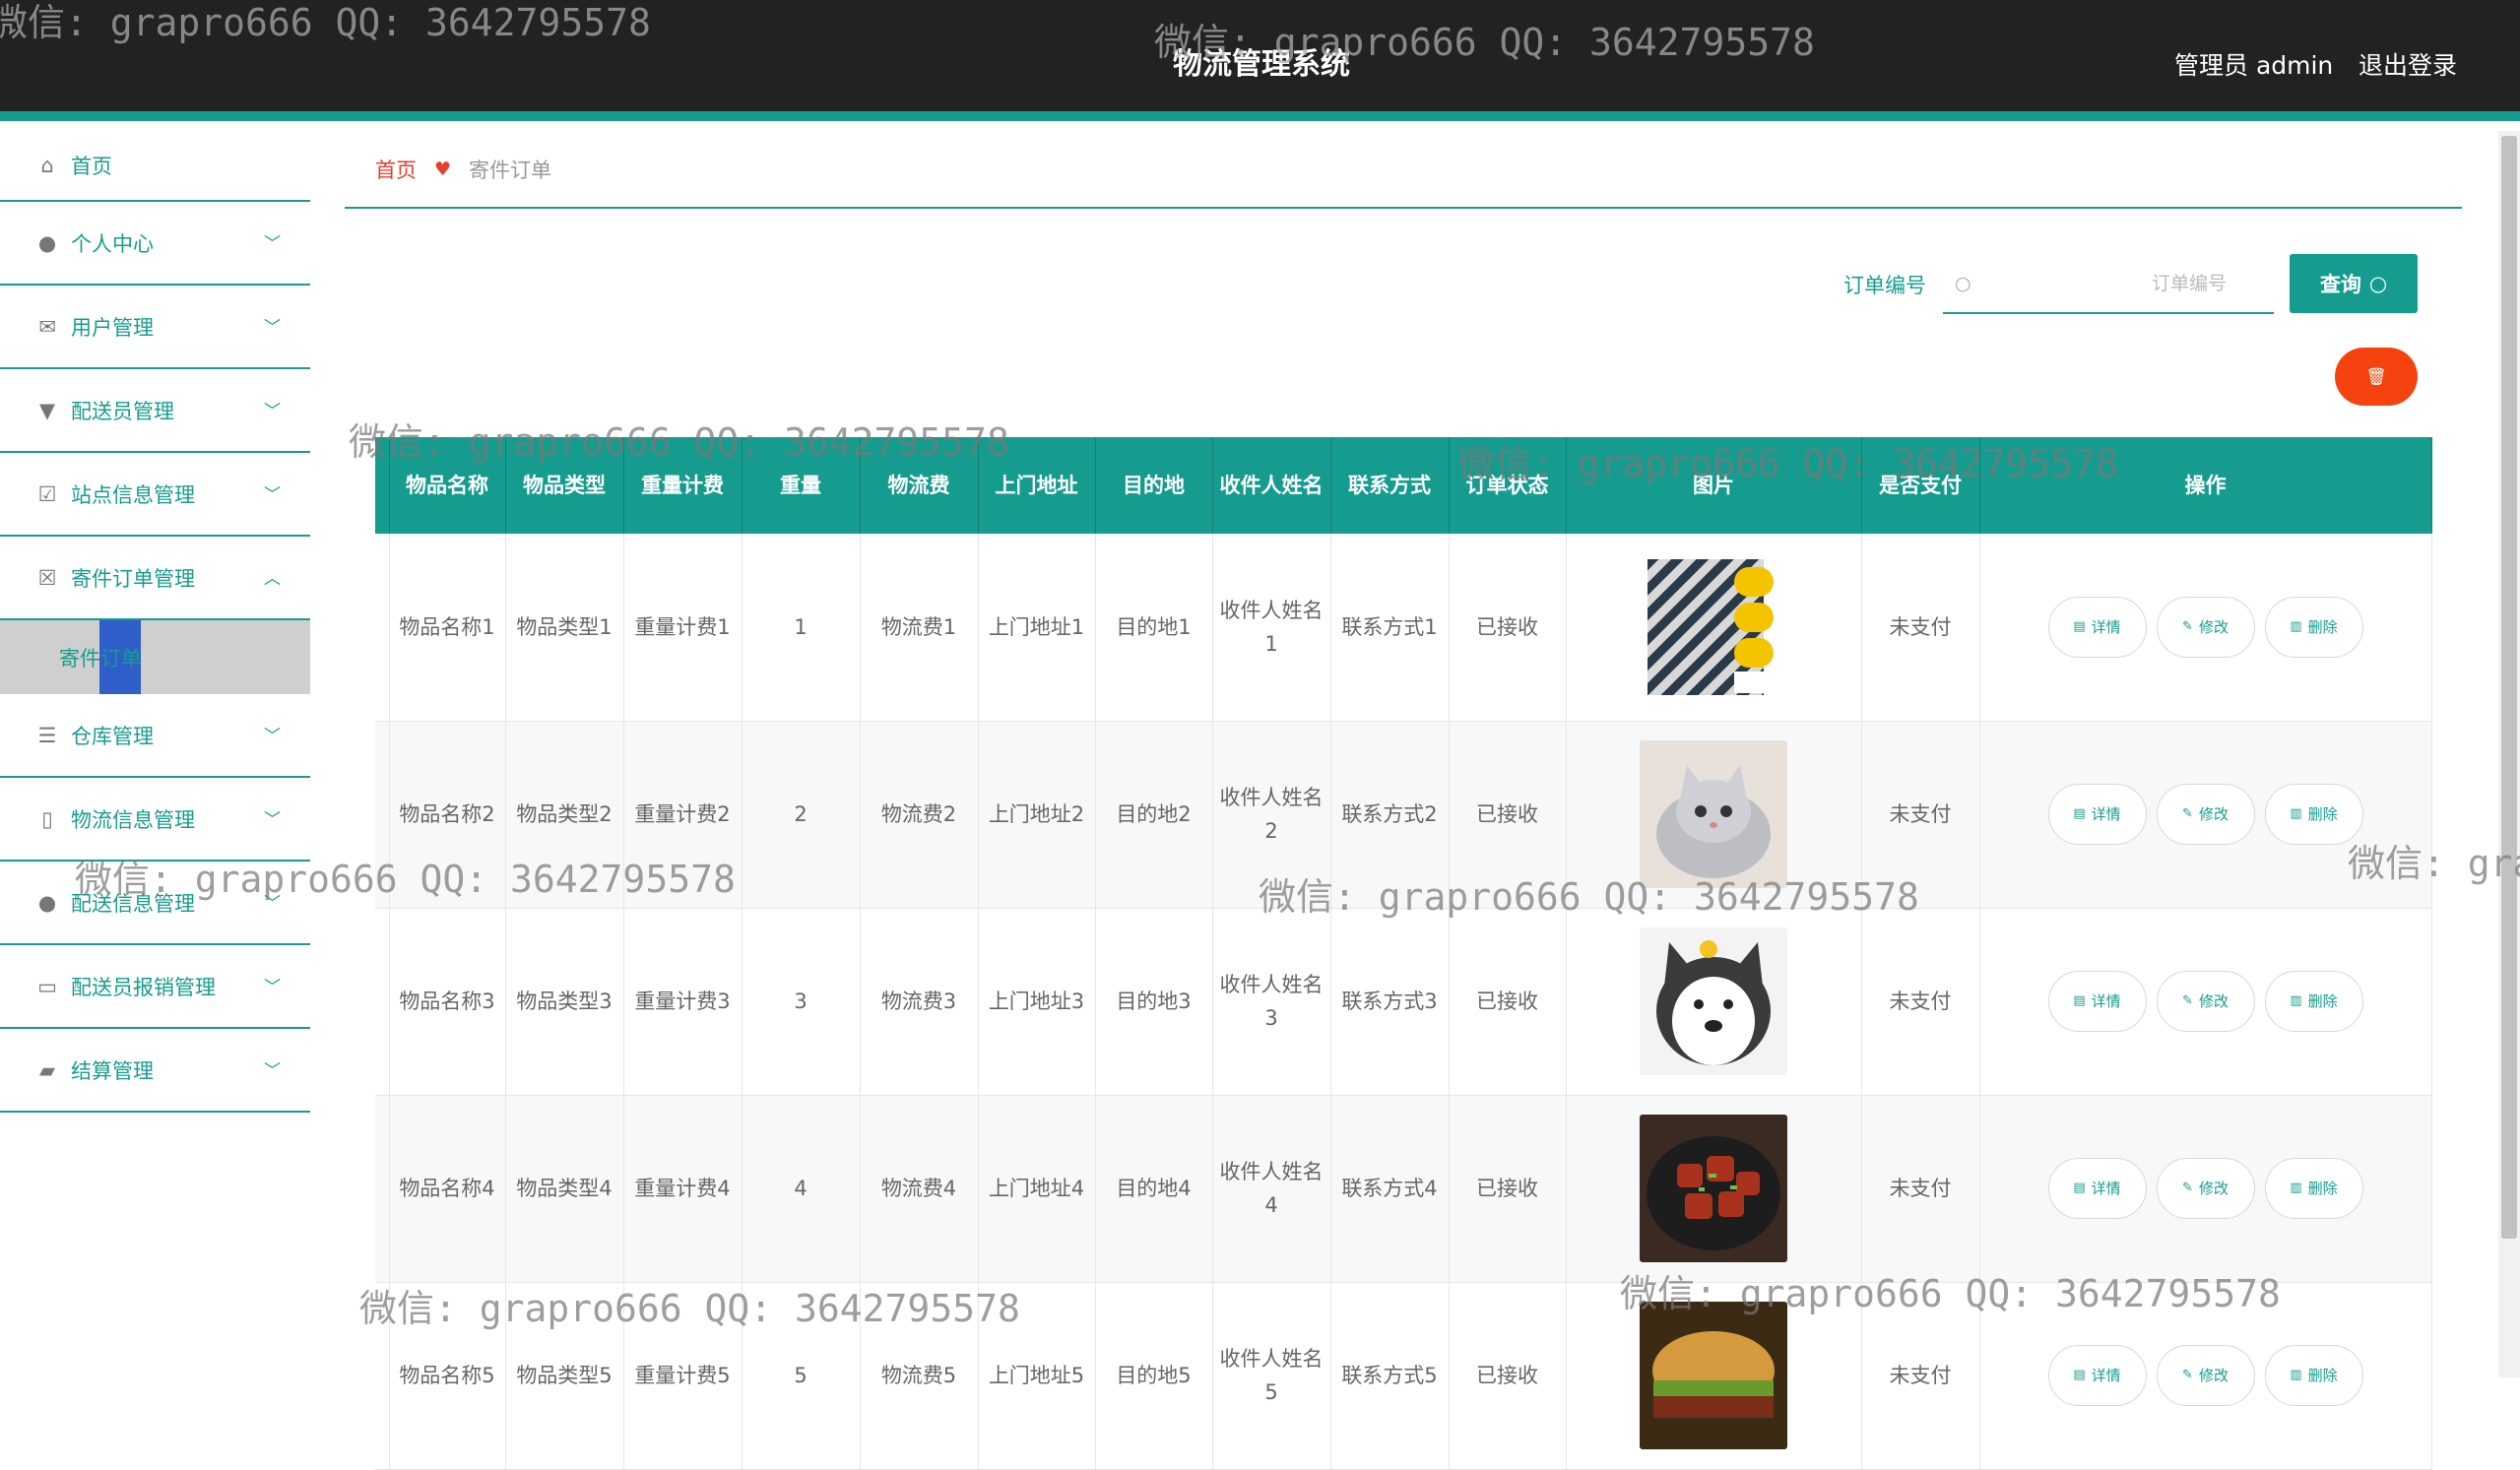 The height and width of the screenshot is (1470, 2520). Describe the element at coordinates (155, 327) in the screenshot. I see `sidebar-item-user-management: ✉ 用户管理 ﹀` at that location.